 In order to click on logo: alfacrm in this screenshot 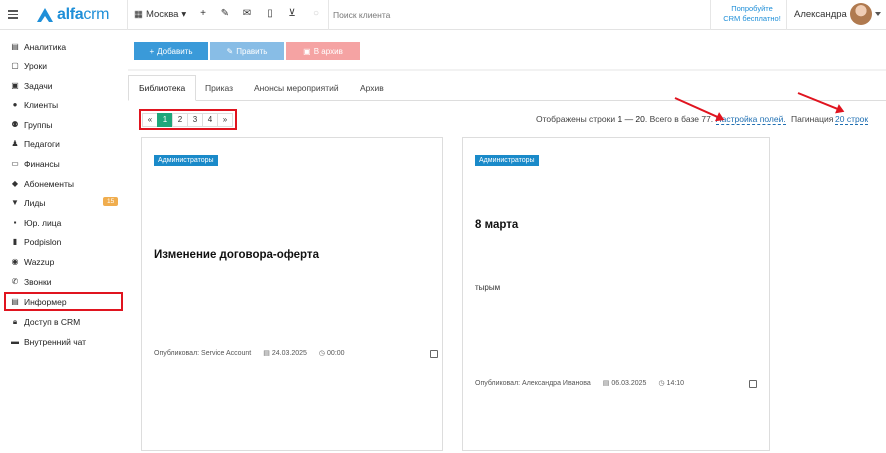, I will do `click(72, 15)`.